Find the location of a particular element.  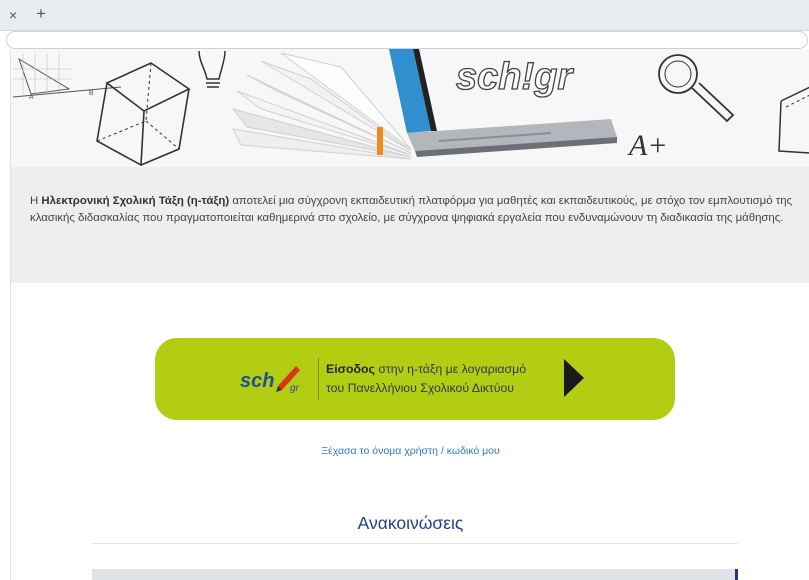

login-line1: στην η-τάξη με λογαριασμό is located at coordinates (450, 369).